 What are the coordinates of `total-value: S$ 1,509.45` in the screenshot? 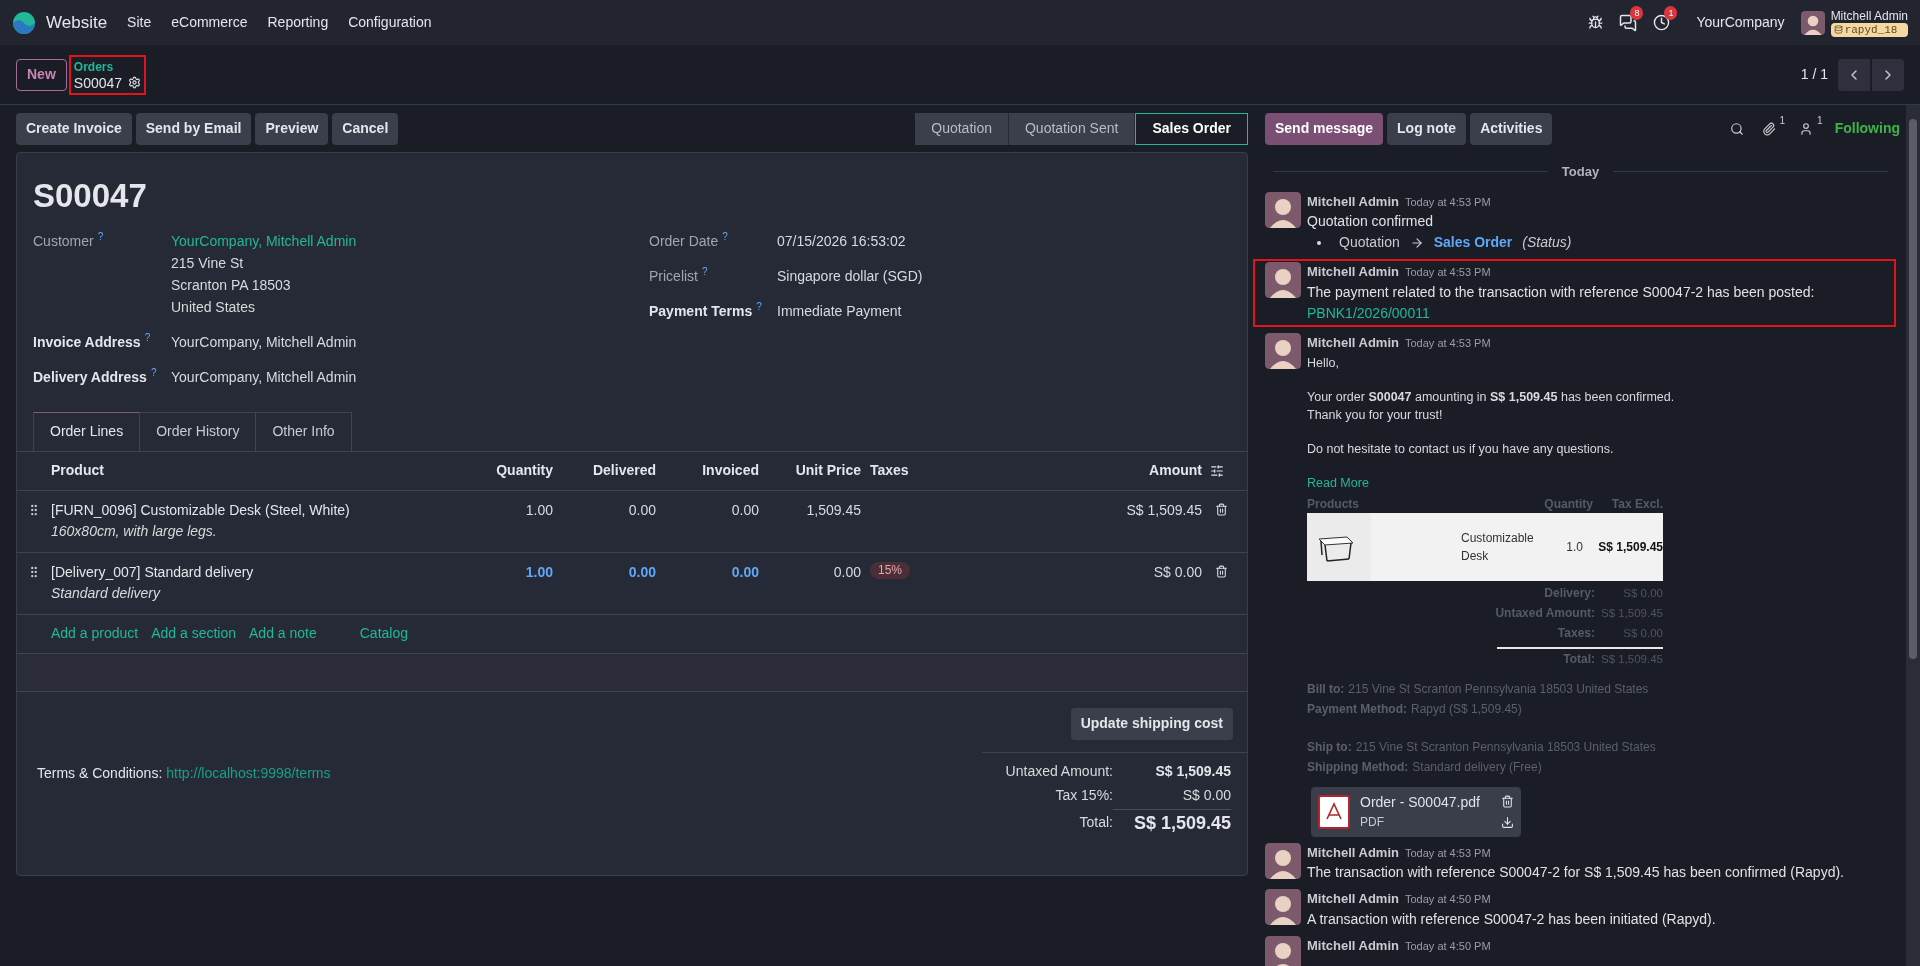 It's located at (1192, 771).